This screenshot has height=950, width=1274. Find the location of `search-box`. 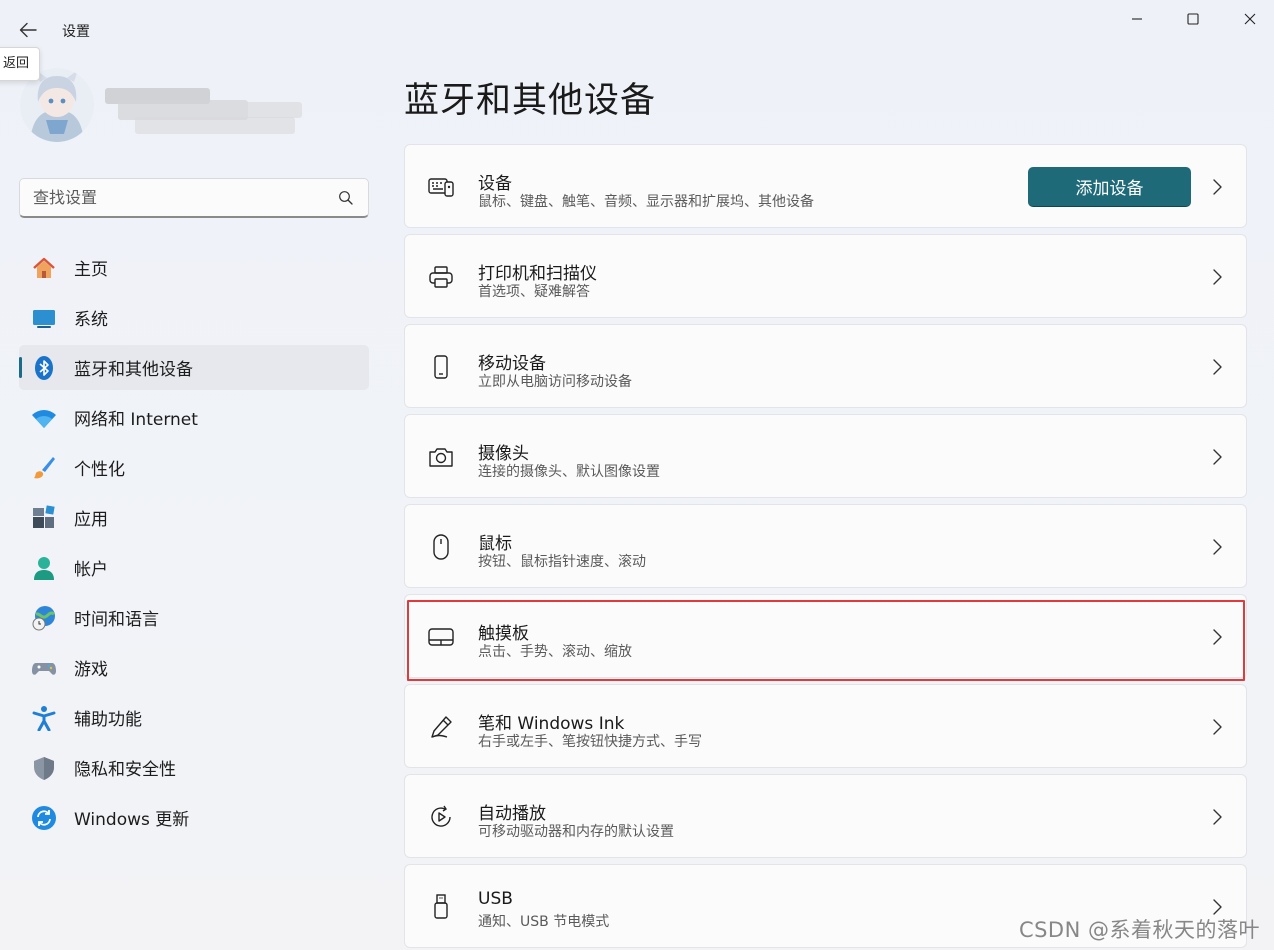

search-box is located at coordinates (194, 198).